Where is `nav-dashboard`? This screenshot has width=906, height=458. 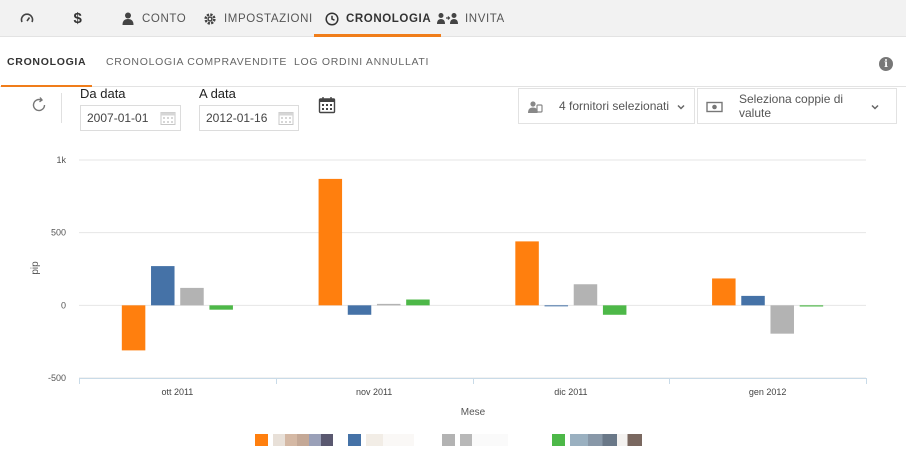 nav-dashboard is located at coordinates (30, 18).